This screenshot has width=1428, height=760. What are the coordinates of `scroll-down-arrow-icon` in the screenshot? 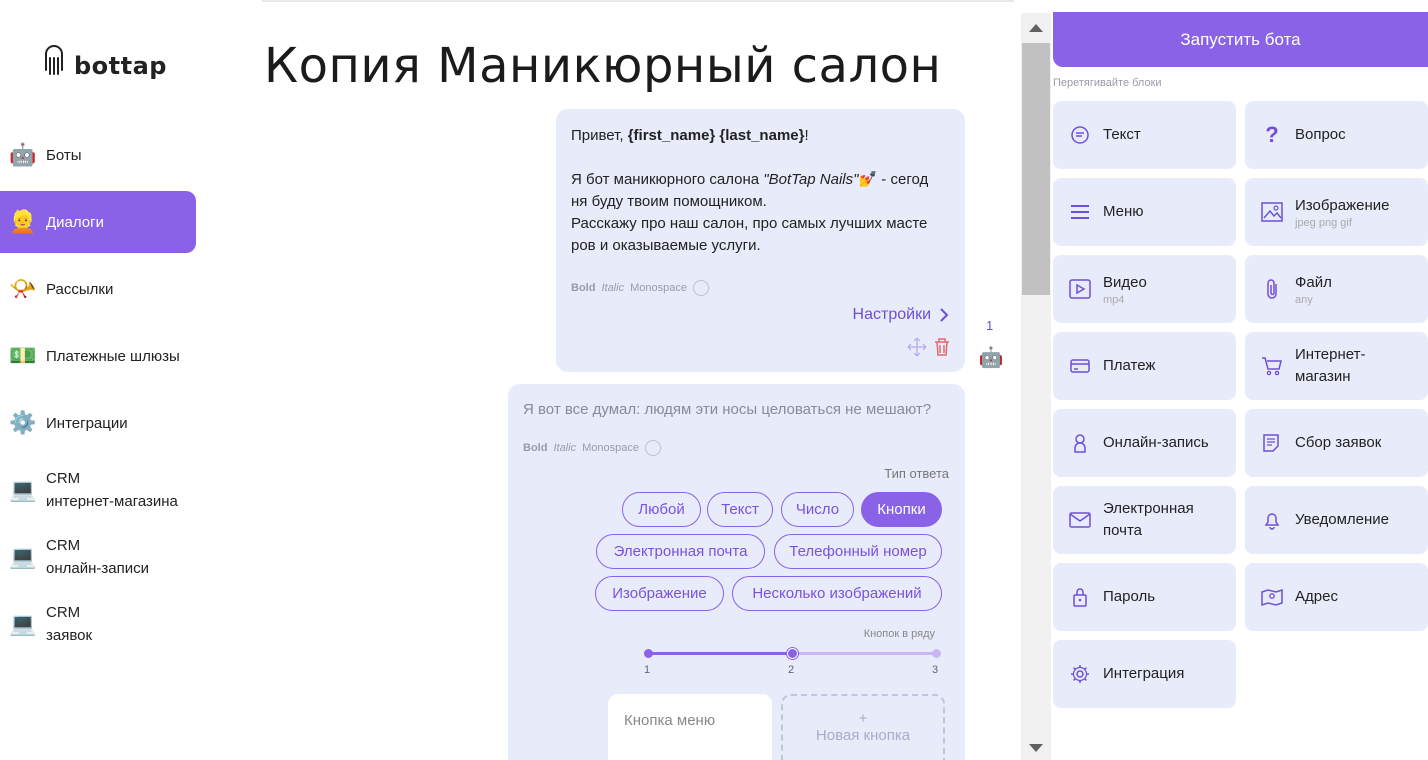 It's located at (1036, 748).